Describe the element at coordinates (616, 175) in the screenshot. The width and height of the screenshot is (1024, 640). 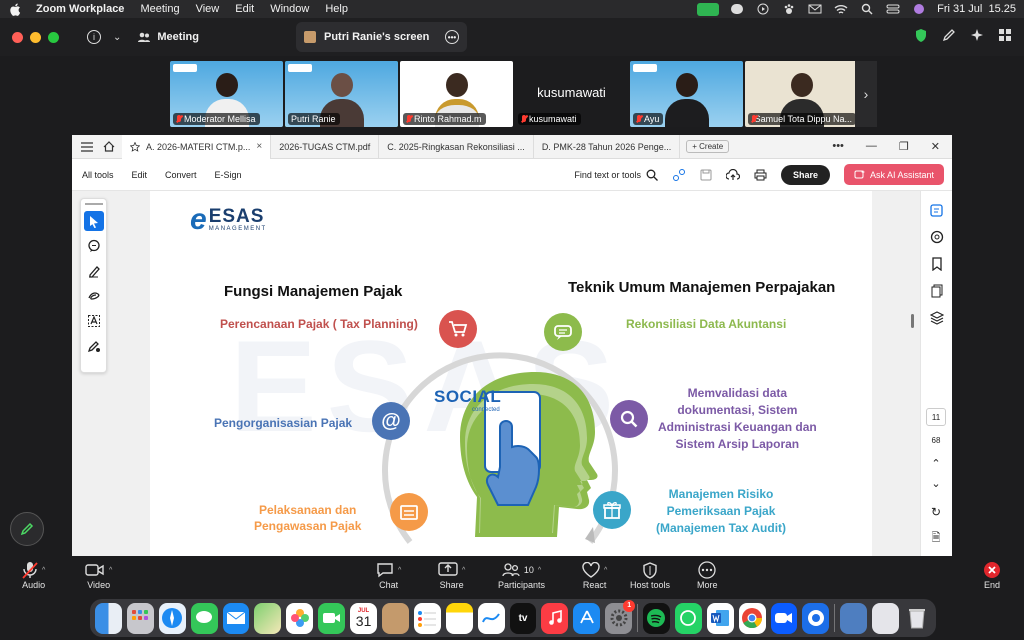
I see `find-tools: Find text or tools` at that location.